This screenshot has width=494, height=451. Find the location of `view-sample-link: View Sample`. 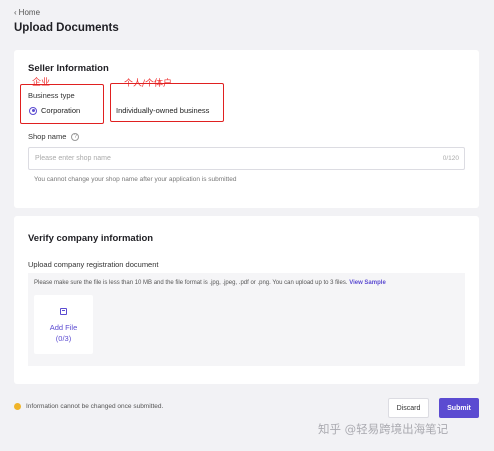

view-sample-link: View Sample is located at coordinates (367, 283).